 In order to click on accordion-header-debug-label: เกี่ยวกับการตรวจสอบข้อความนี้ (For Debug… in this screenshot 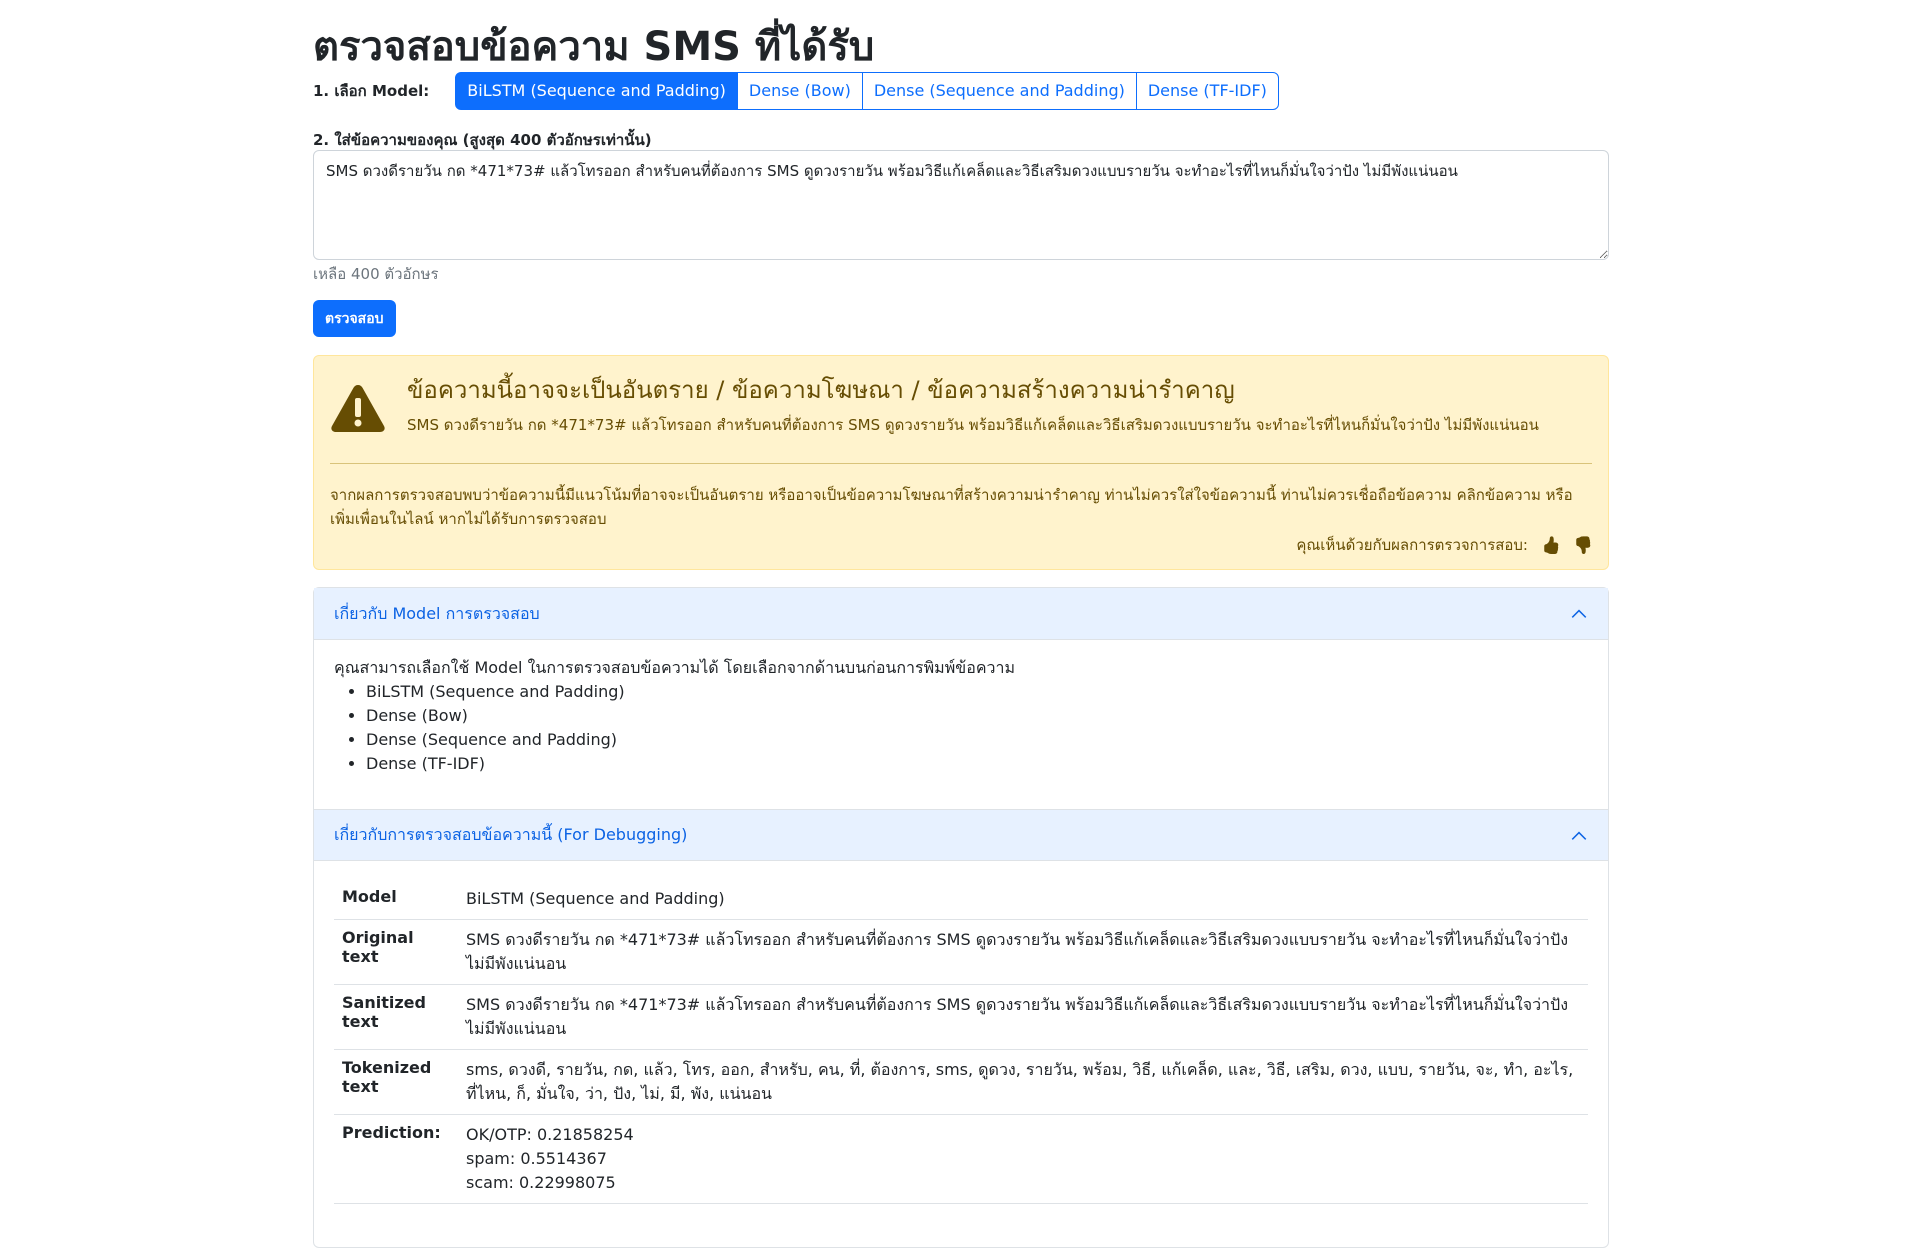, I will do `click(511, 834)`.